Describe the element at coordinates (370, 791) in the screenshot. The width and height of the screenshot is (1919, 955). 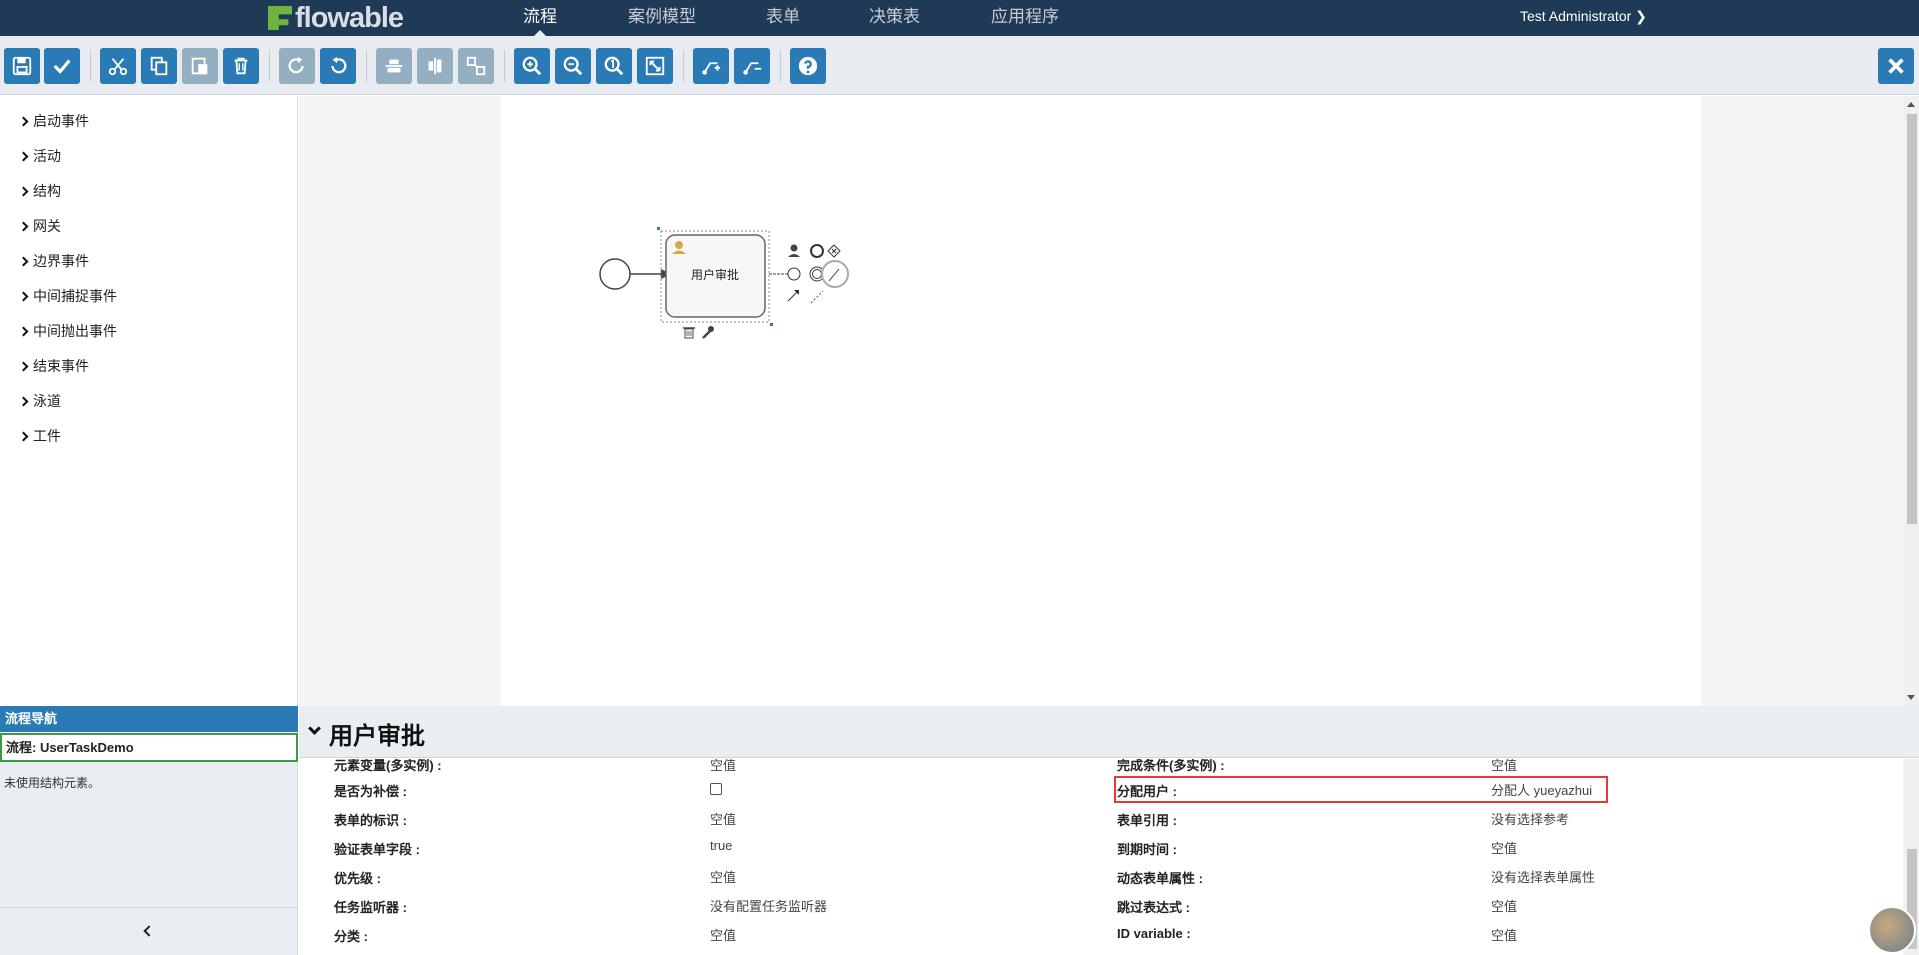
I see `prop-label-compensation: 是否为补偿 :` at that location.